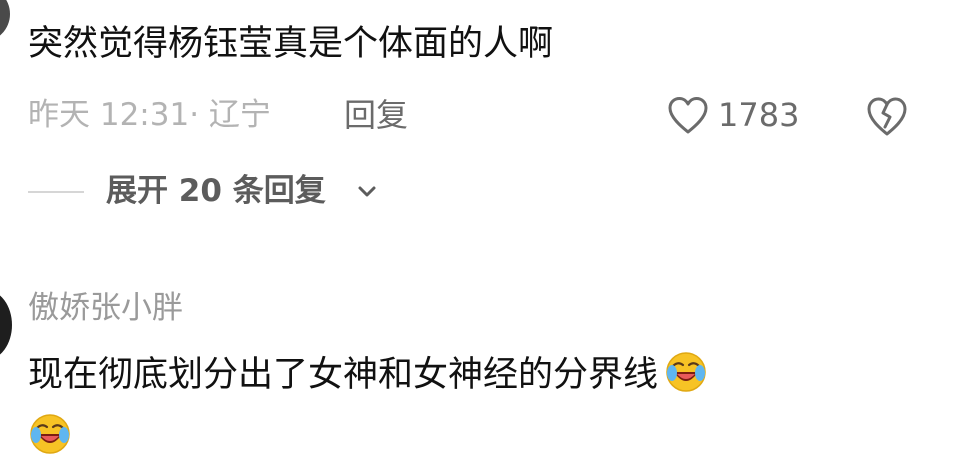 This screenshot has height=455, width=960. I want to click on comment-text: 现在彻底划分出了女神和女神经的分界线, so click(368, 373).